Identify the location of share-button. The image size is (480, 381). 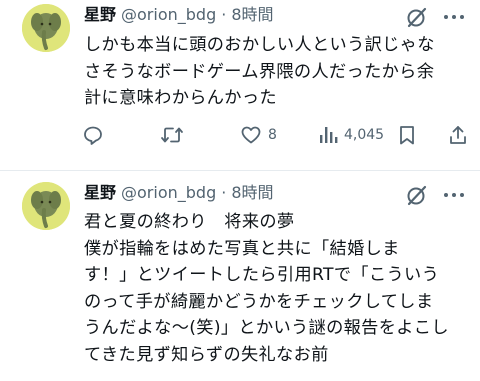
(458, 135).